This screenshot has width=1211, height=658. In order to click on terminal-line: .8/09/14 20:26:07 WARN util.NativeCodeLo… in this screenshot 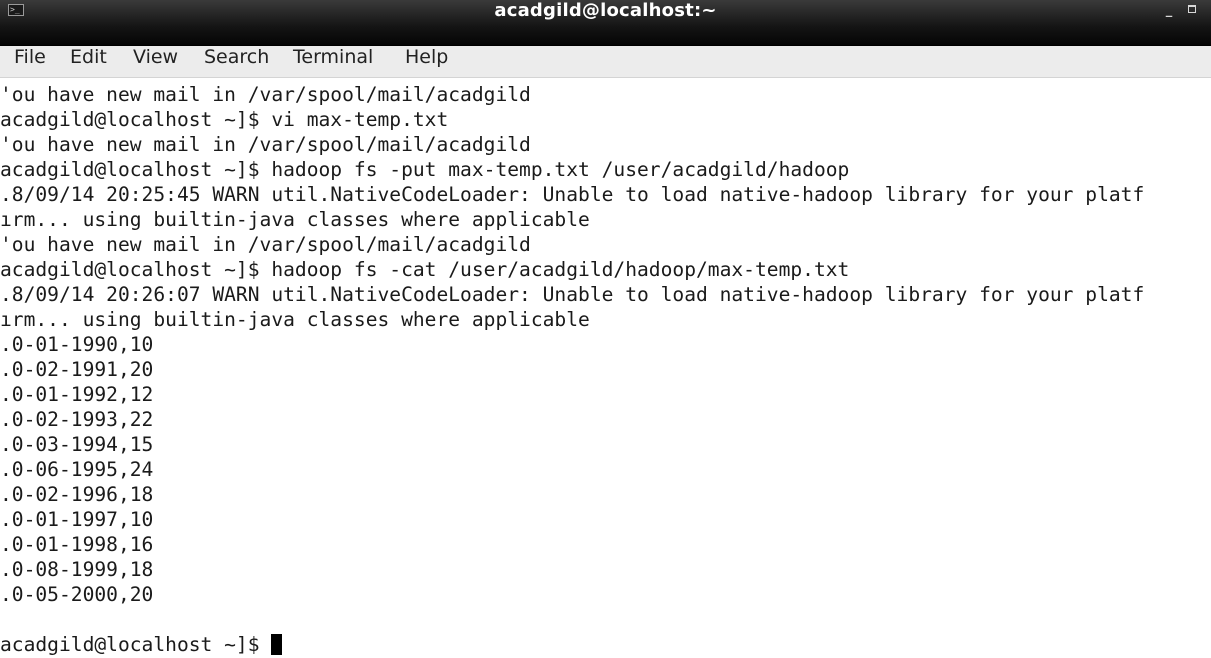, I will do `click(572, 294)`.